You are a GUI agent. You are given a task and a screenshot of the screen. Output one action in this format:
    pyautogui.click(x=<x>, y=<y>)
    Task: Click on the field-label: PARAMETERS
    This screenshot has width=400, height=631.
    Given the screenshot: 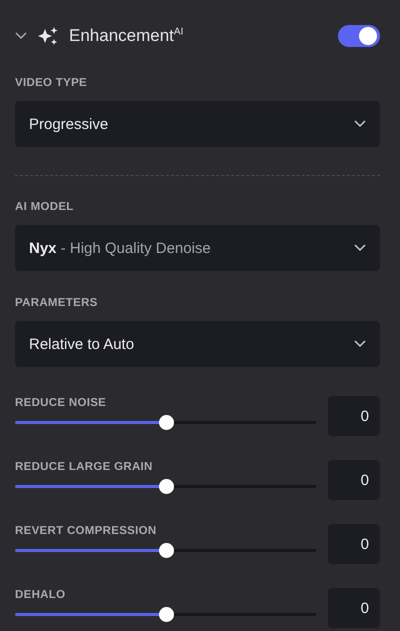 What is the action you would take?
    pyautogui.click(x=57, y=303)
    